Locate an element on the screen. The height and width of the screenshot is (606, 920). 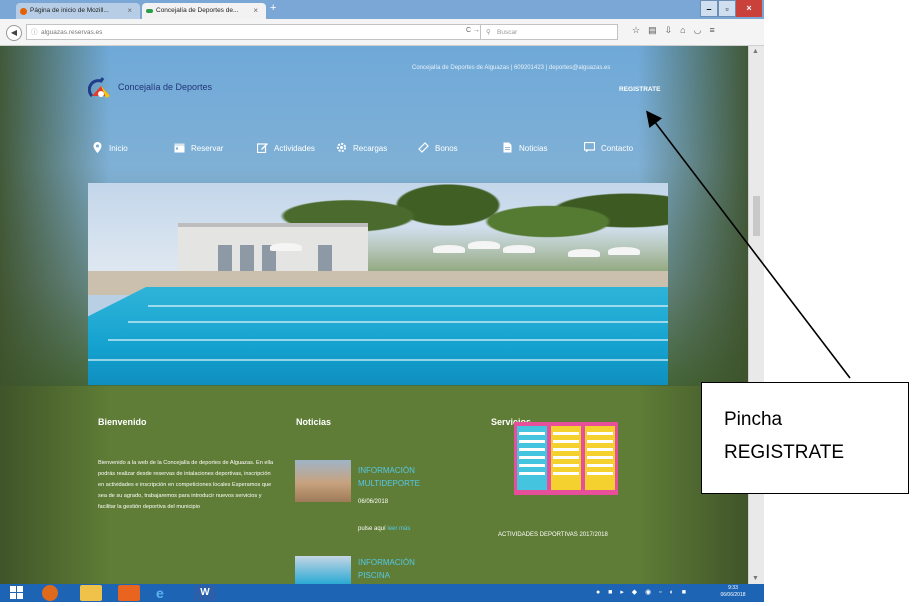
gear-icon is located at coordinates (341, 147).